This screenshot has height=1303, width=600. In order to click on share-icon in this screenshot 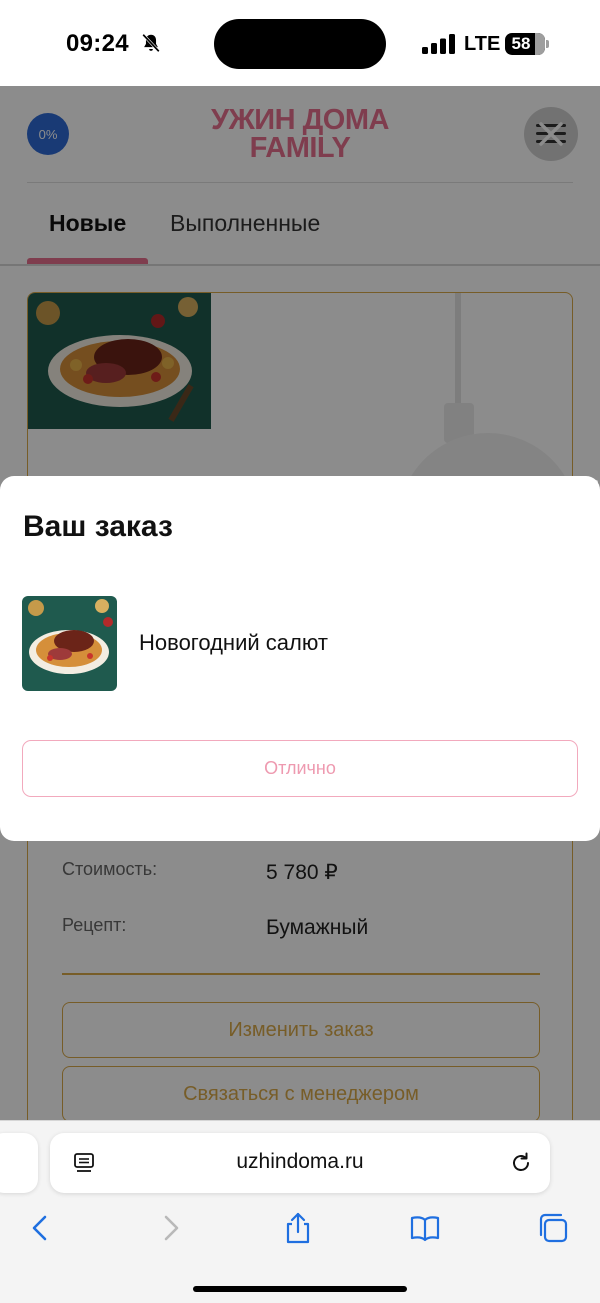, I will do `click(298, 1228)`.